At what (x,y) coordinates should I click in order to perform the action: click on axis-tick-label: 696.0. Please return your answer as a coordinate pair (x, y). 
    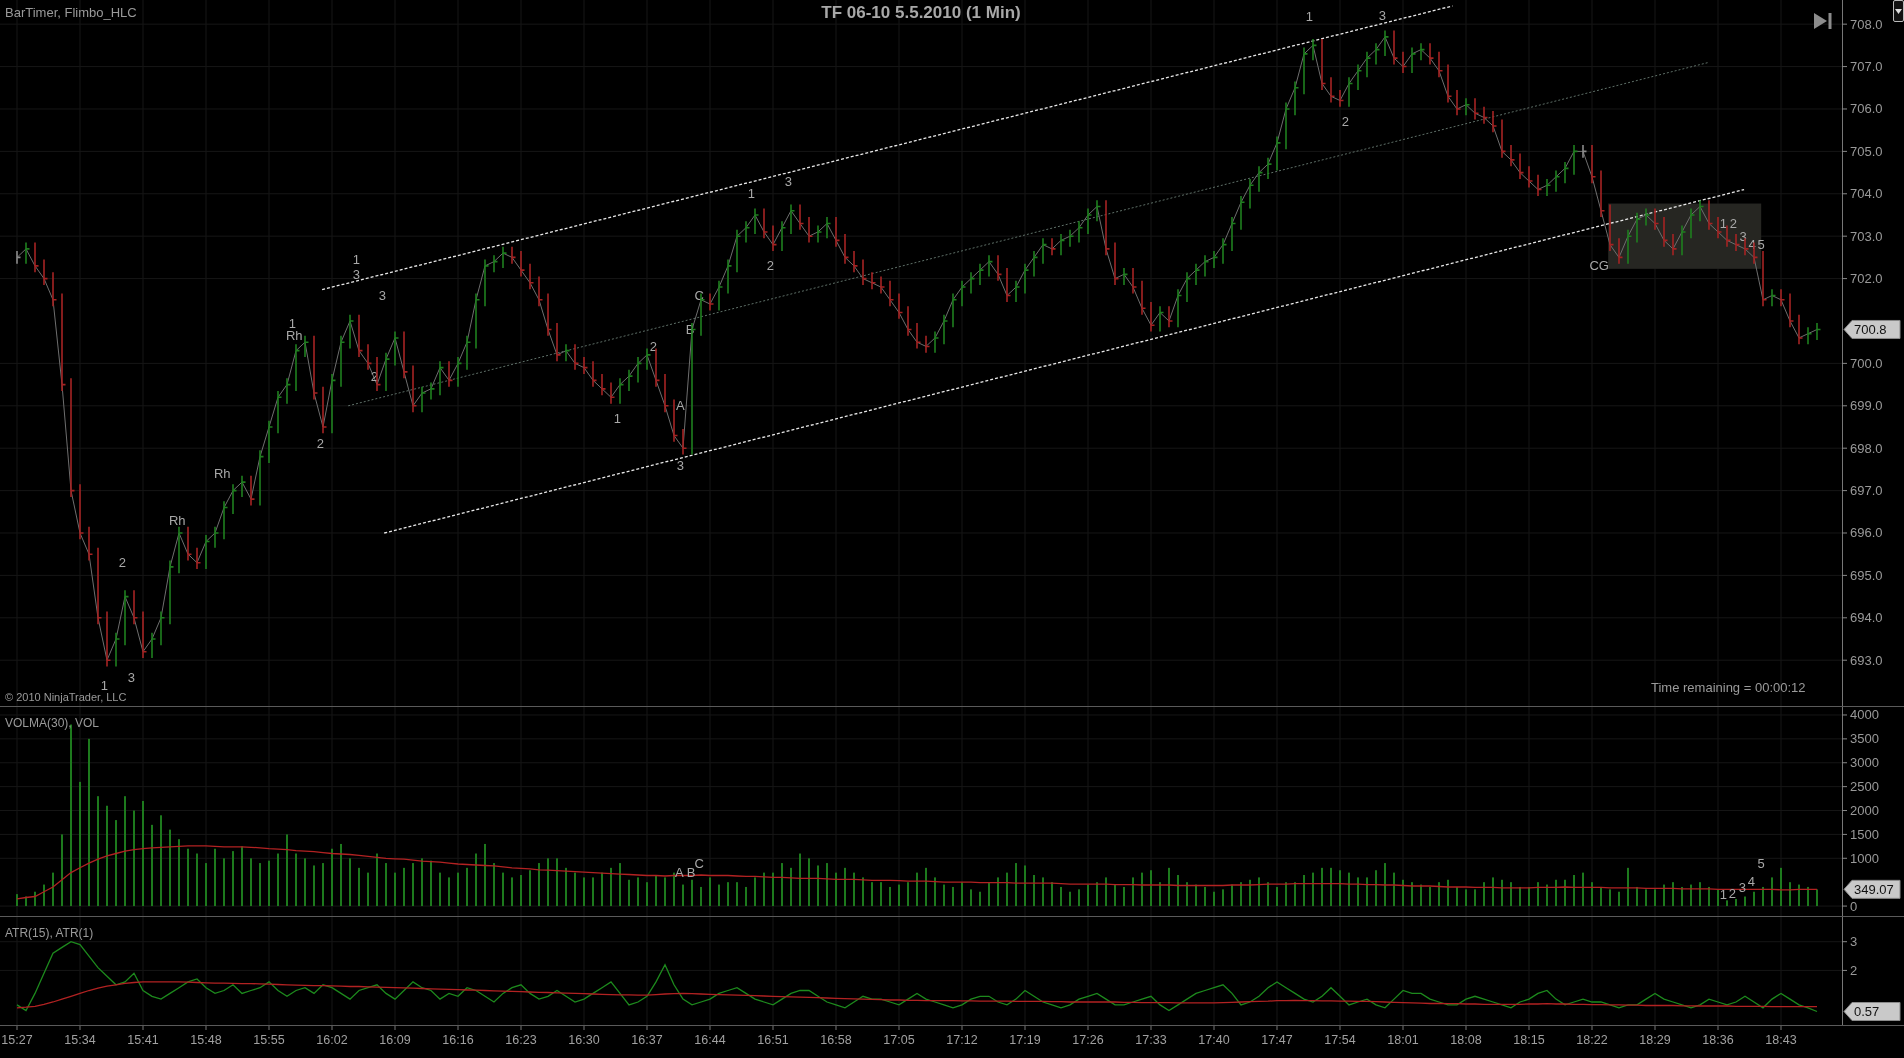
    Looking at the image, I should click on (1862, 533).